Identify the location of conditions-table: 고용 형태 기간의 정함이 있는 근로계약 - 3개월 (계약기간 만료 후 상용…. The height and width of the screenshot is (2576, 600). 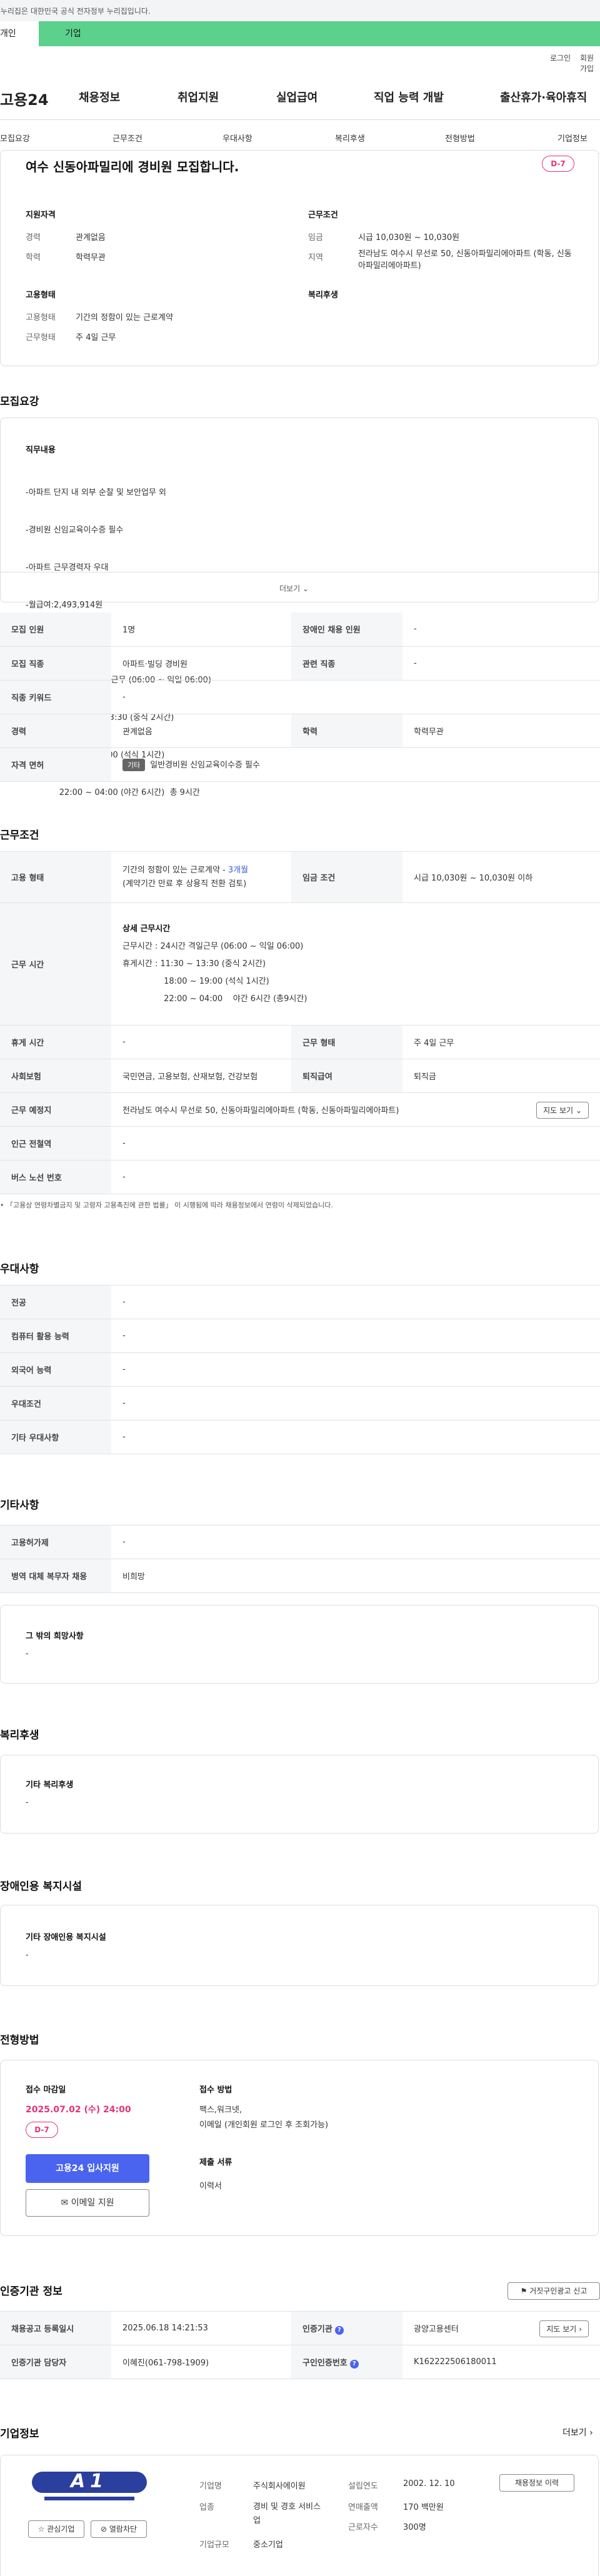
(300, 1022).